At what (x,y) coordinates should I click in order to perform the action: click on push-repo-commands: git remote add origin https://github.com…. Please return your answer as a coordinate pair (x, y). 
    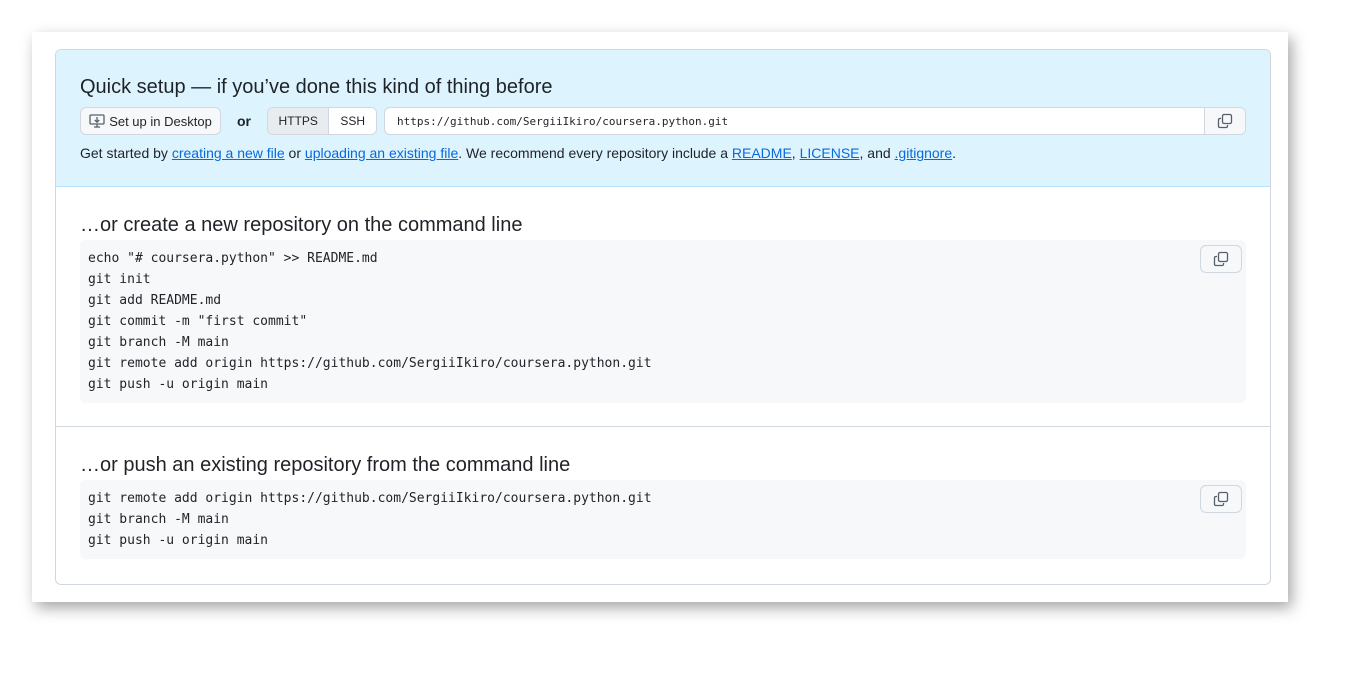
    Looking at the image, I should click on (370, 519).